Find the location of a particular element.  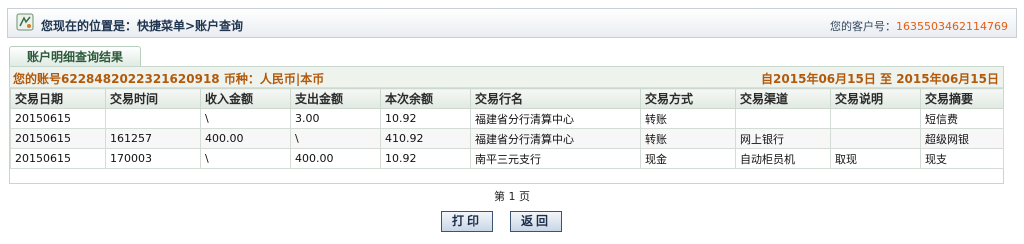

table-row: 20150615 \ 3.00 10.92 福建省分行清算中心 转账 短信费 is located at coordinates (507, 118).